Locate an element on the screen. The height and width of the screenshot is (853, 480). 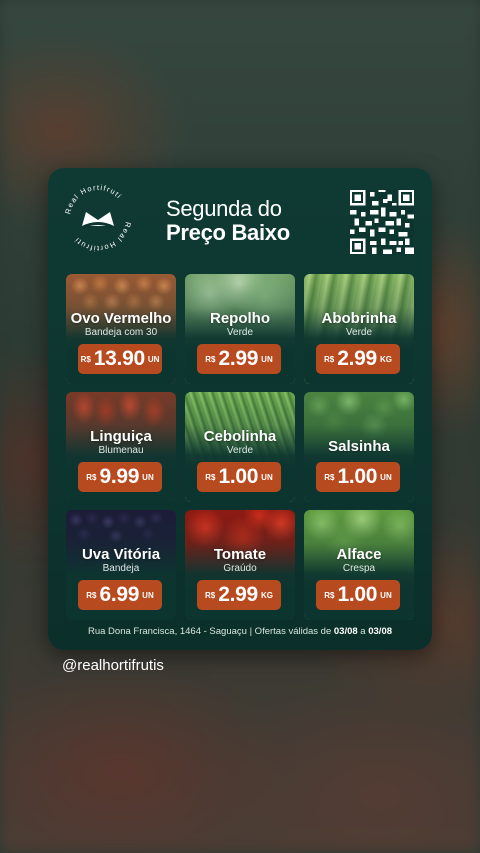
price-tag: R$ 2.99 UN is located at coordinates (239, 359).